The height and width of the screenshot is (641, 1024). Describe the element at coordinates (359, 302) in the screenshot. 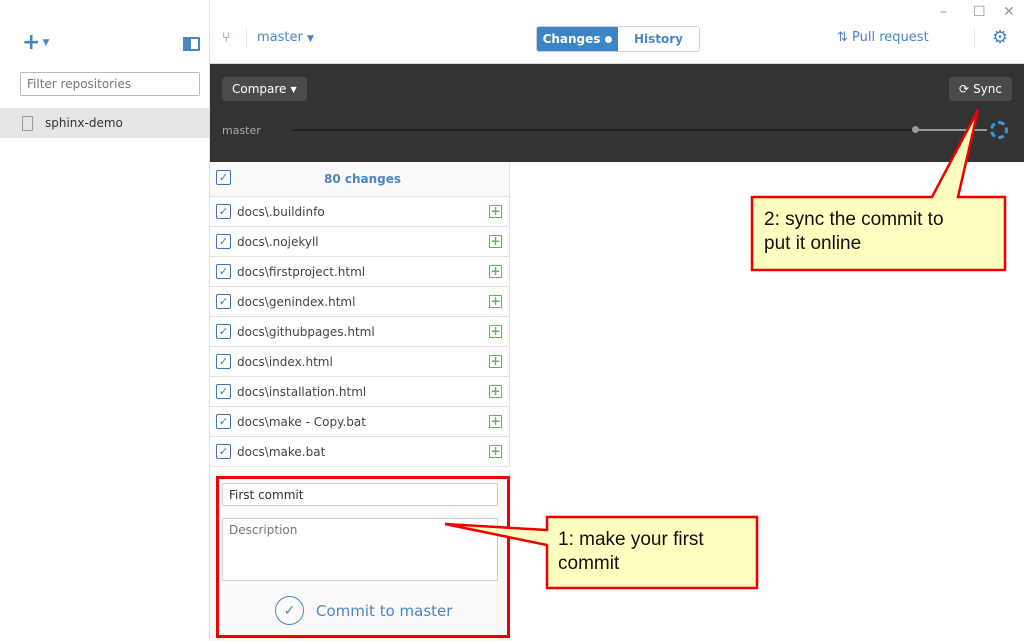

I see `file-row: ✓ docs\genindex.html +` at that location.